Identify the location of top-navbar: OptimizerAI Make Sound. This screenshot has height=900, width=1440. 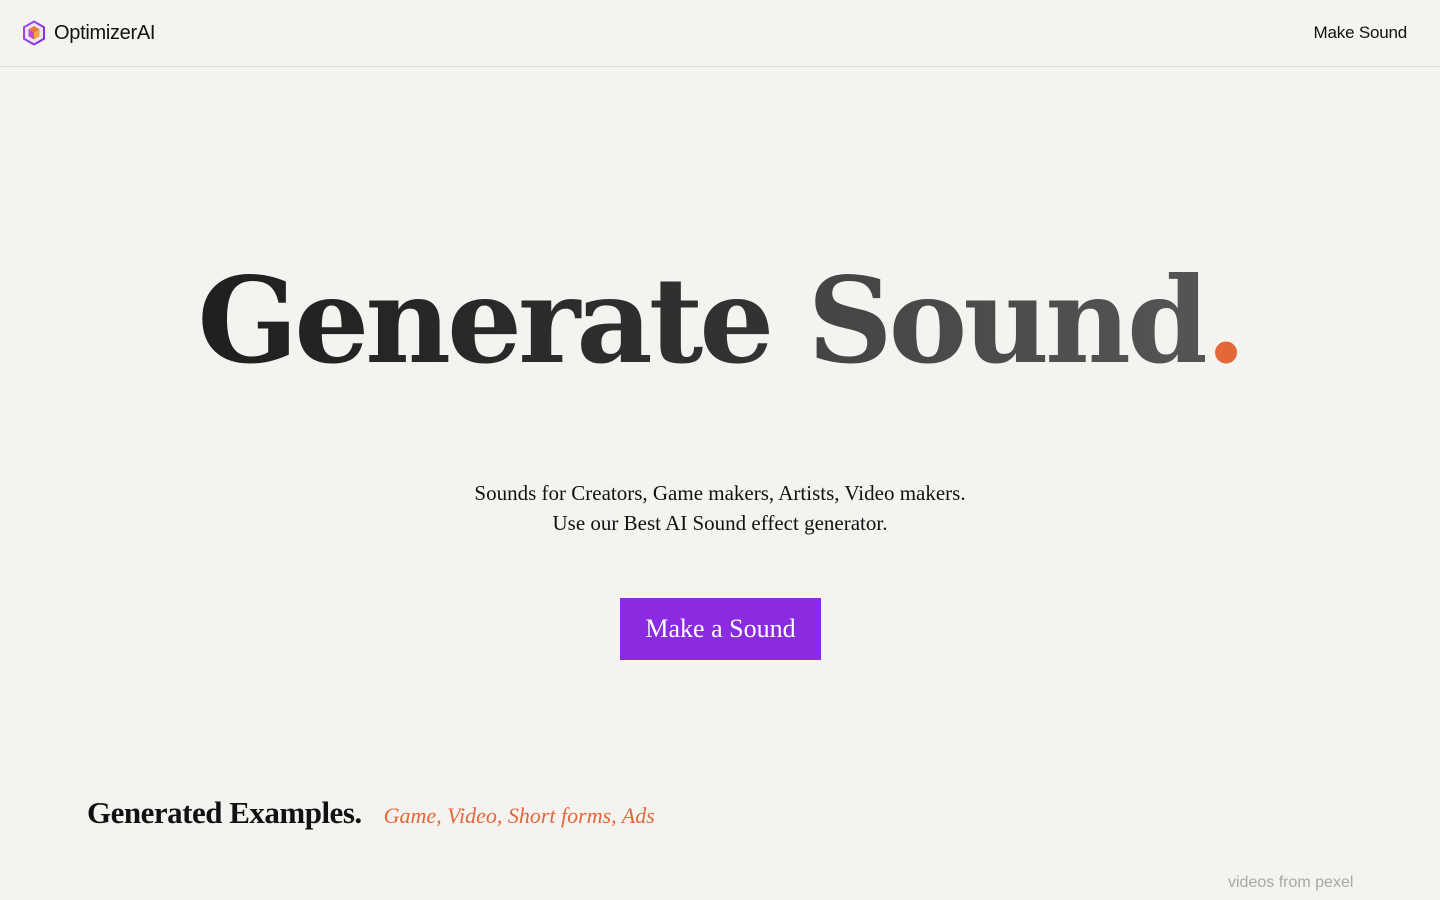
(720, 33).